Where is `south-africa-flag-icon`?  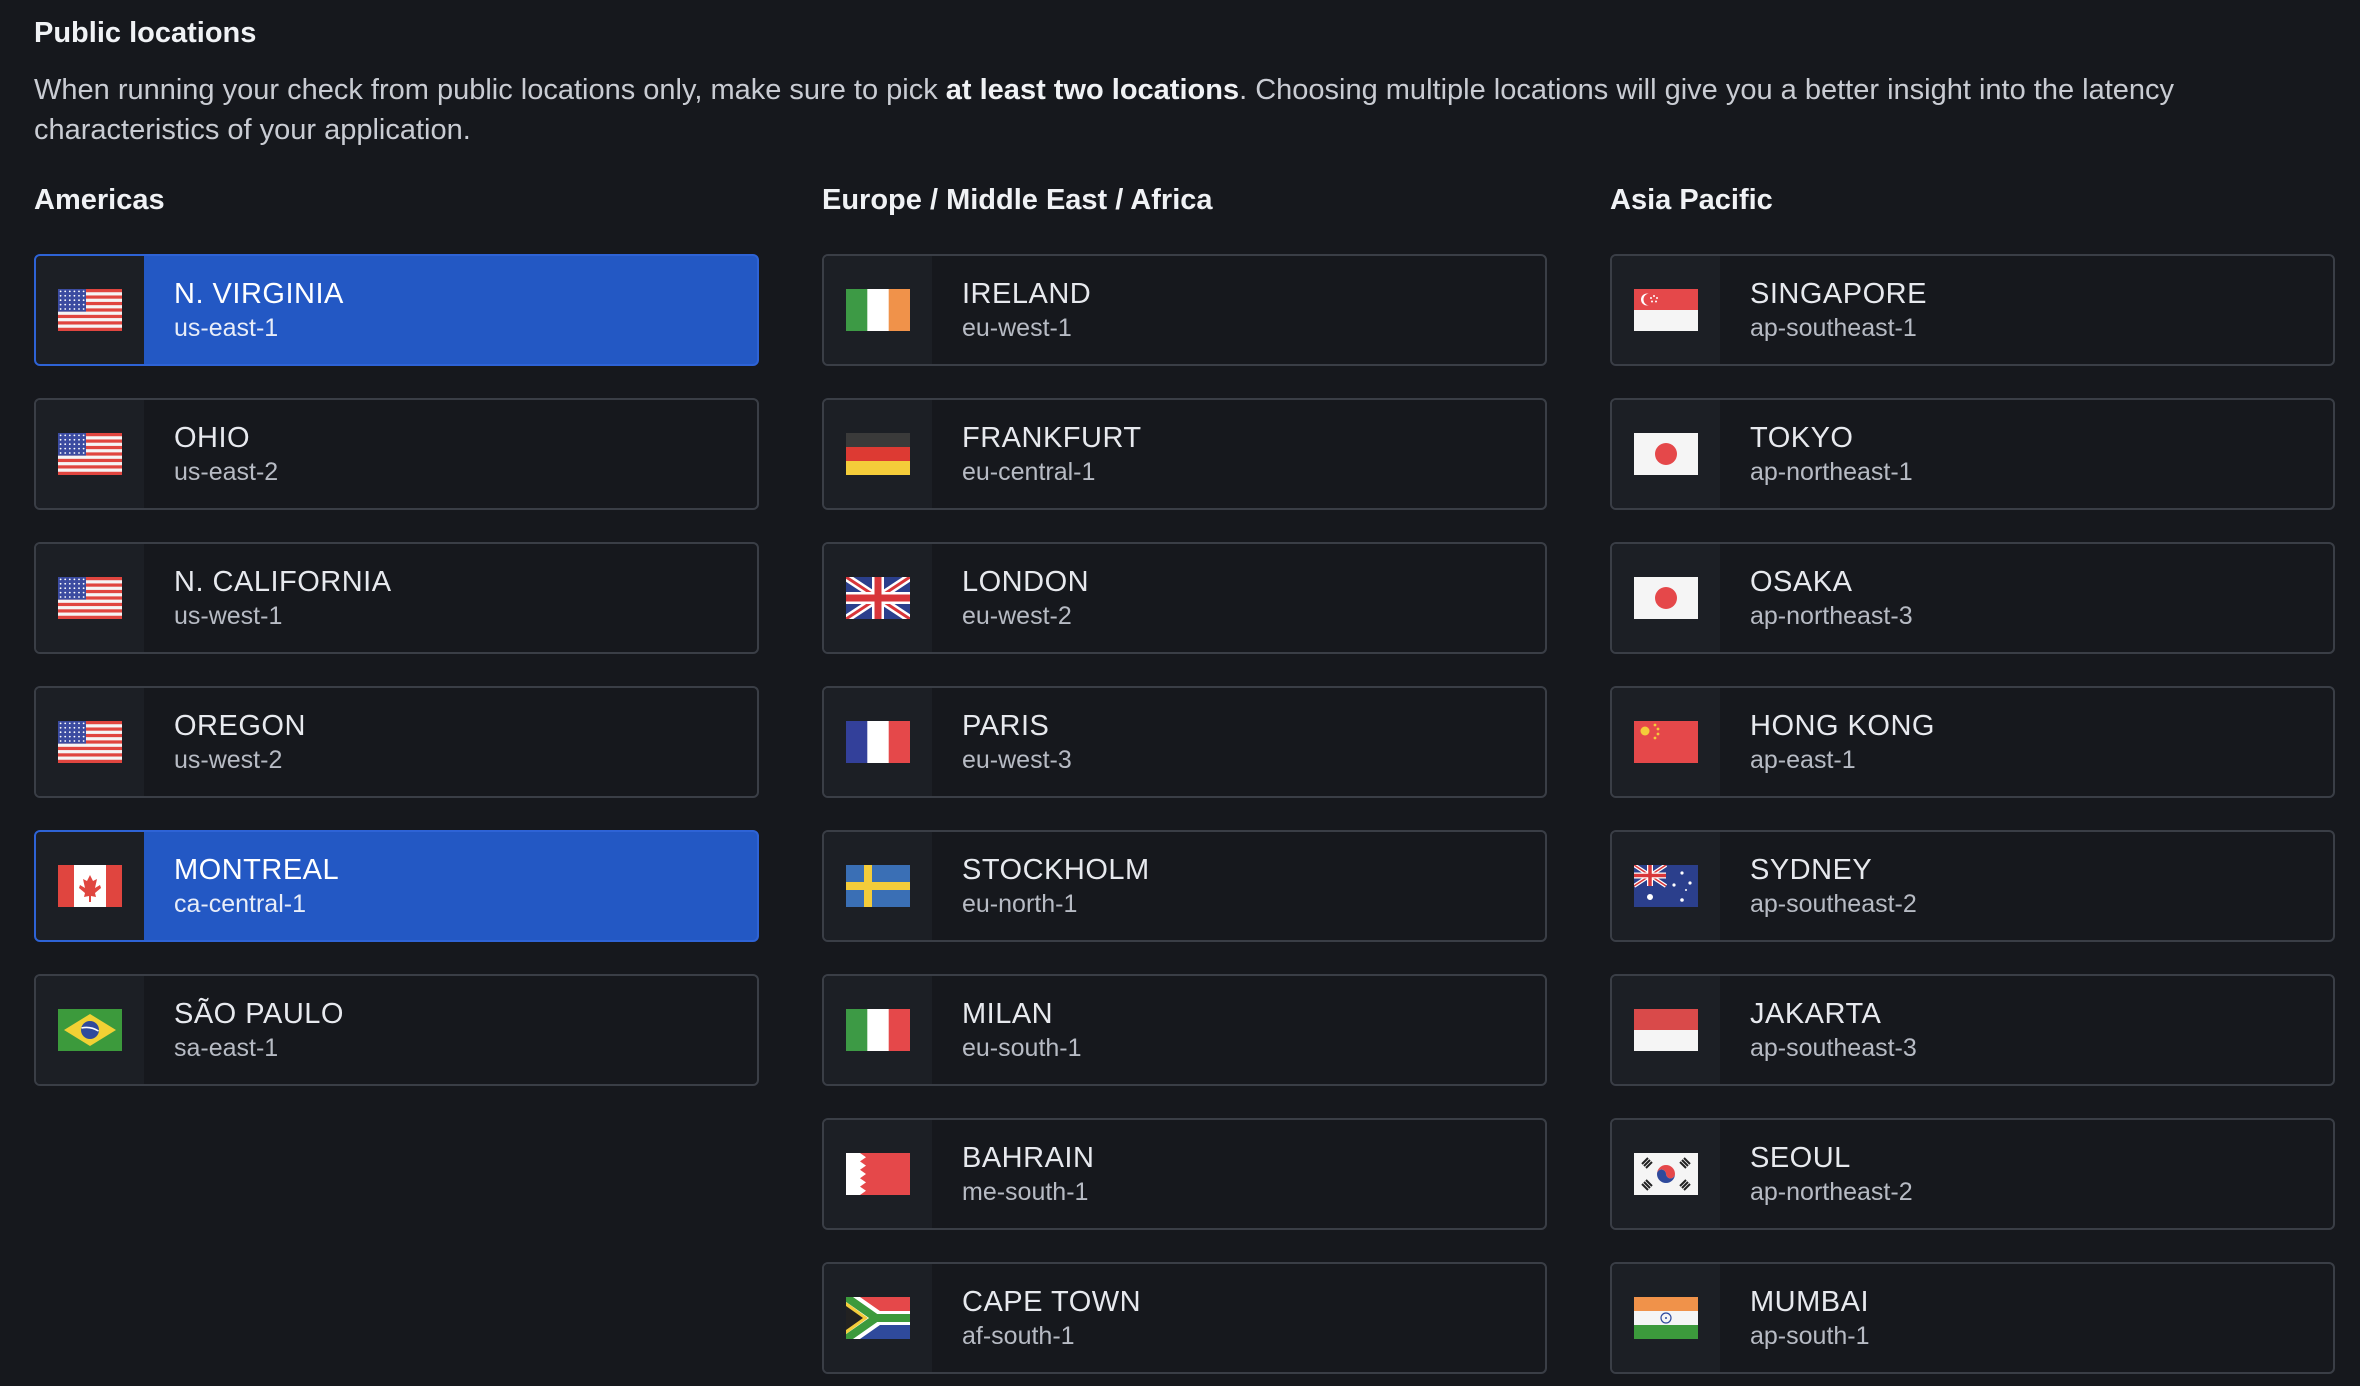
south-africa-flag-icon is located at coordinates (878, 1318).